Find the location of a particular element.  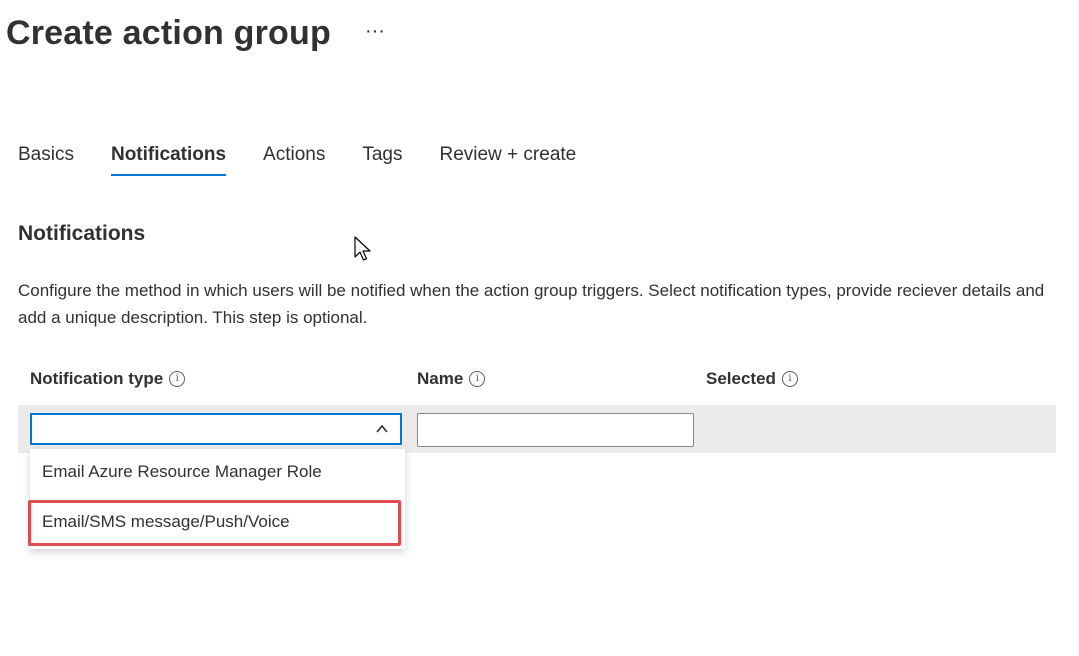

column-header-name: Name i is located at coordinates (451, 379).